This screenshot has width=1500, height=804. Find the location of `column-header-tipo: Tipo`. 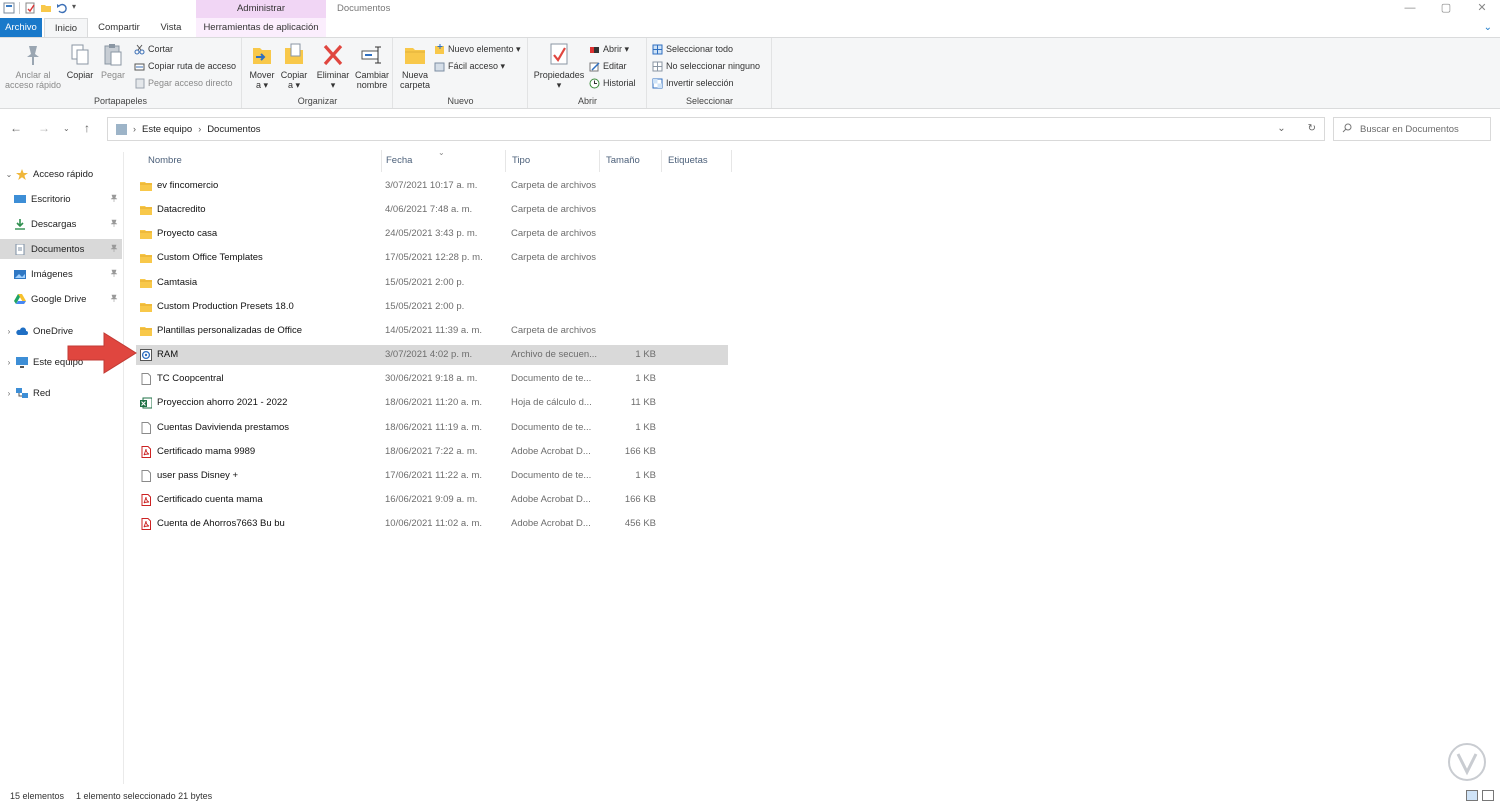

column-header-tipo: Tipo is located at coordinates (553, 161).